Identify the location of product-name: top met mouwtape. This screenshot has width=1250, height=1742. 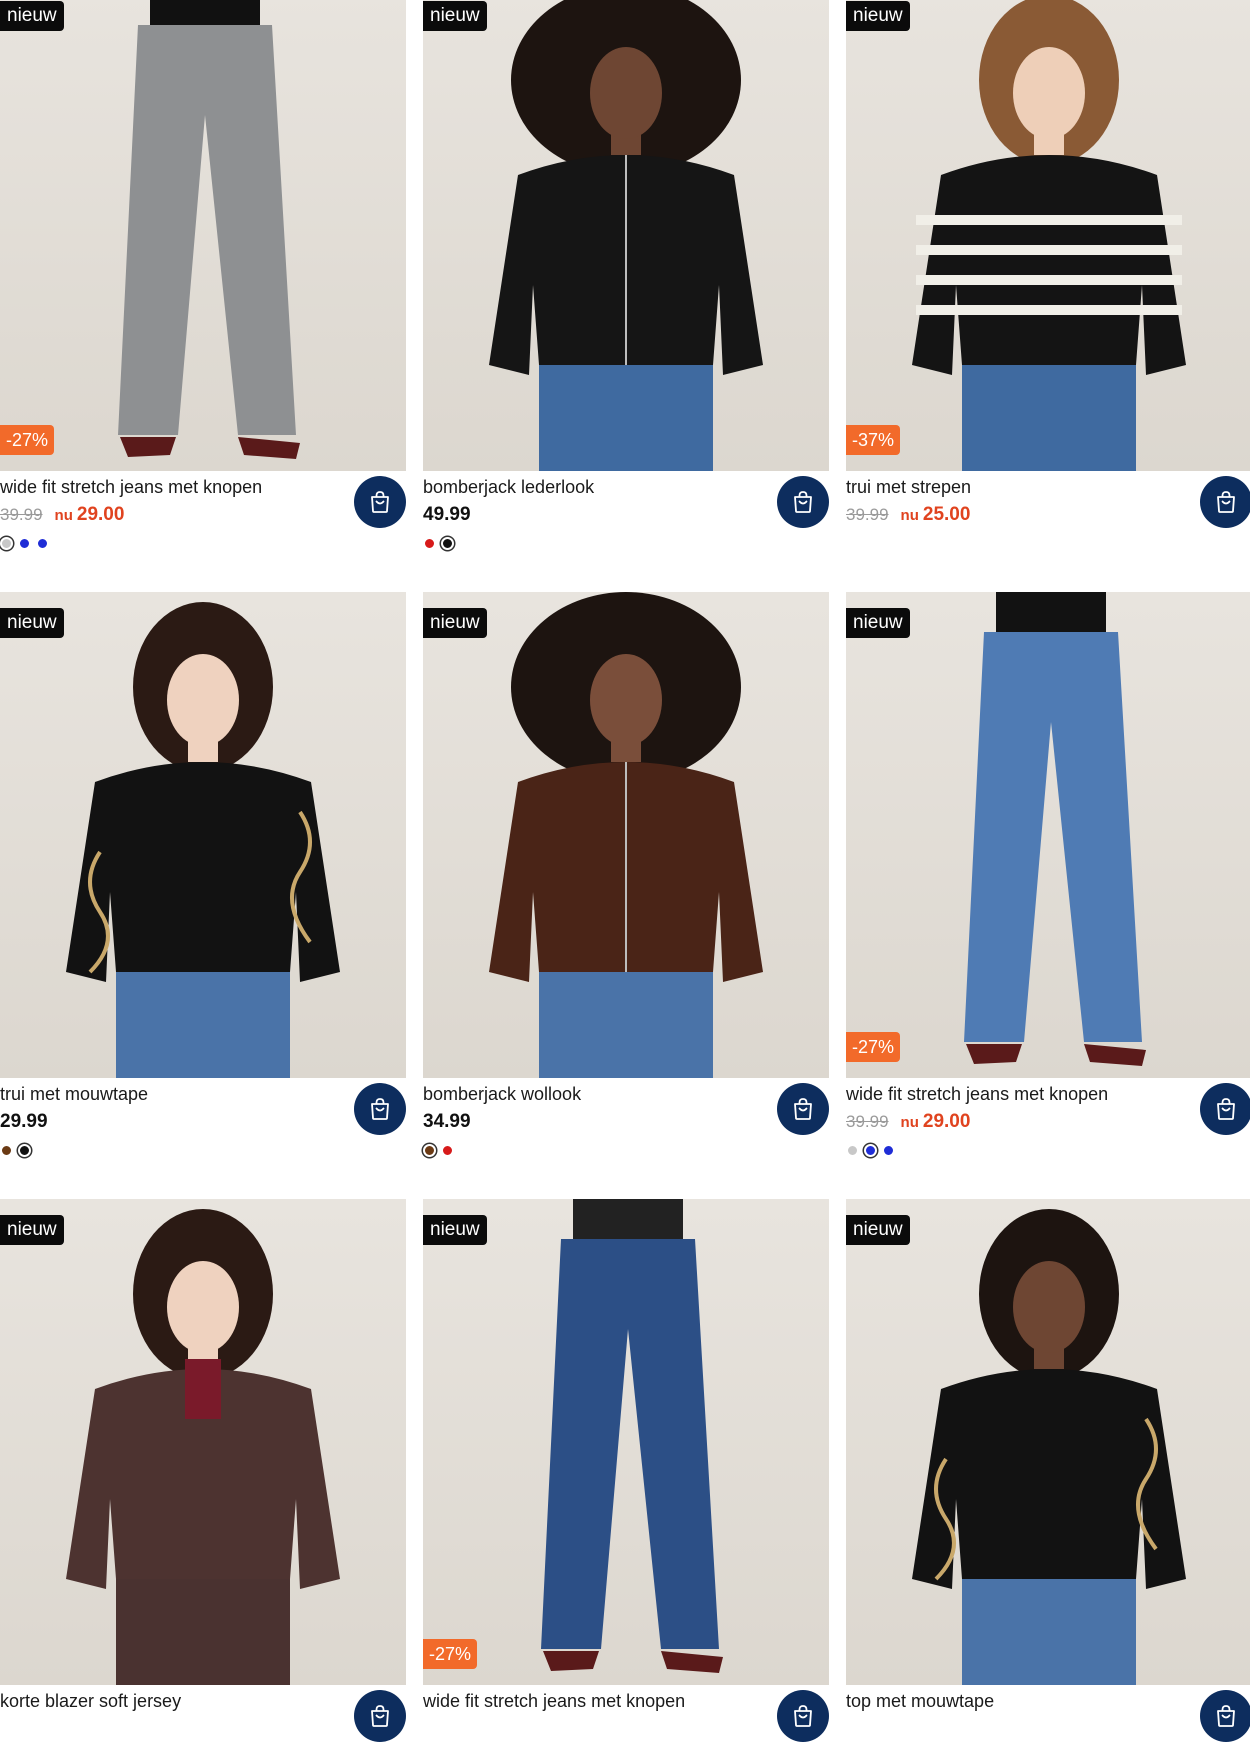
(1016, 1701).